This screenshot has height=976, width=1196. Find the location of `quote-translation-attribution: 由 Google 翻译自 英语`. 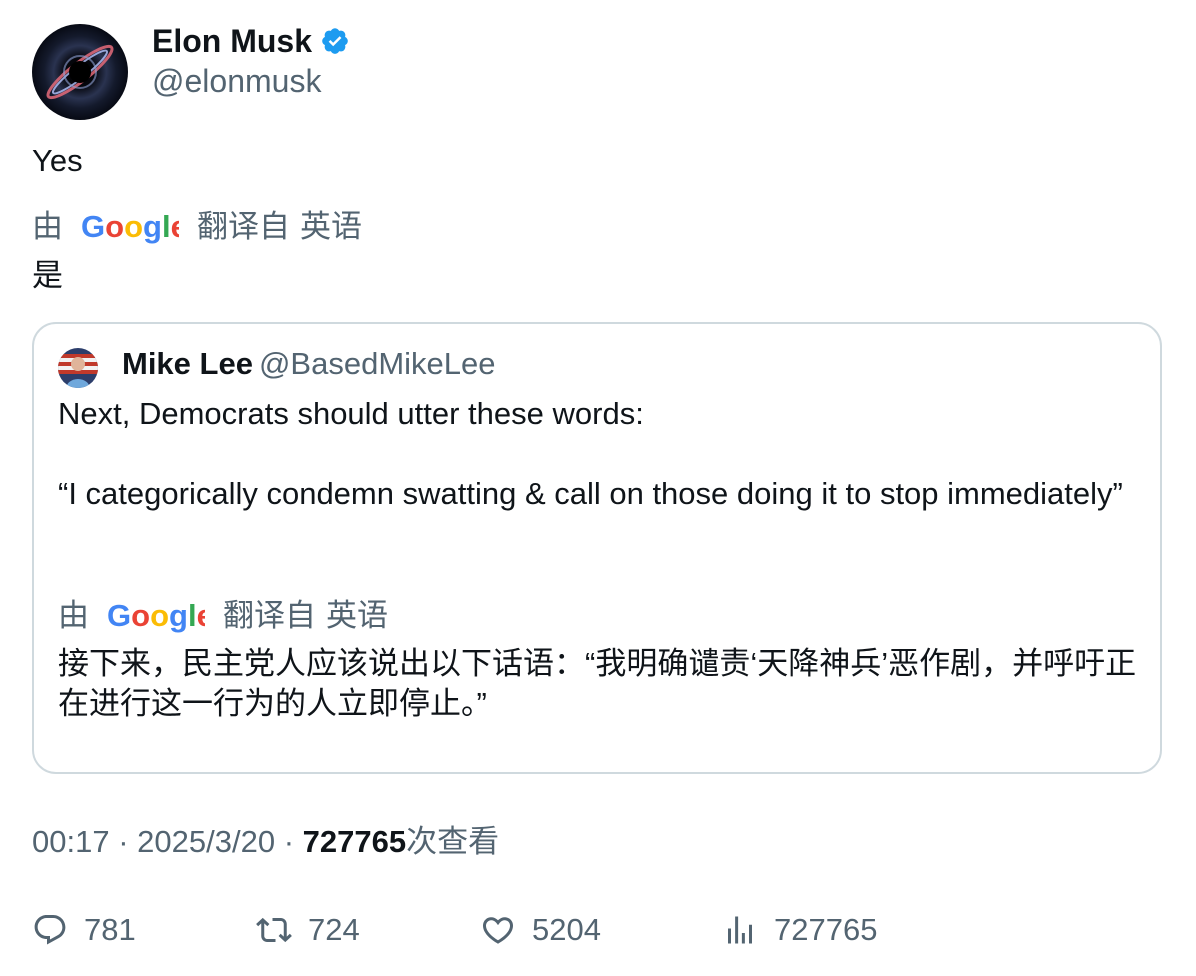

quote-translation-attribution: 由 Google 翻译自 英语 is located at coordinates (223, 616).